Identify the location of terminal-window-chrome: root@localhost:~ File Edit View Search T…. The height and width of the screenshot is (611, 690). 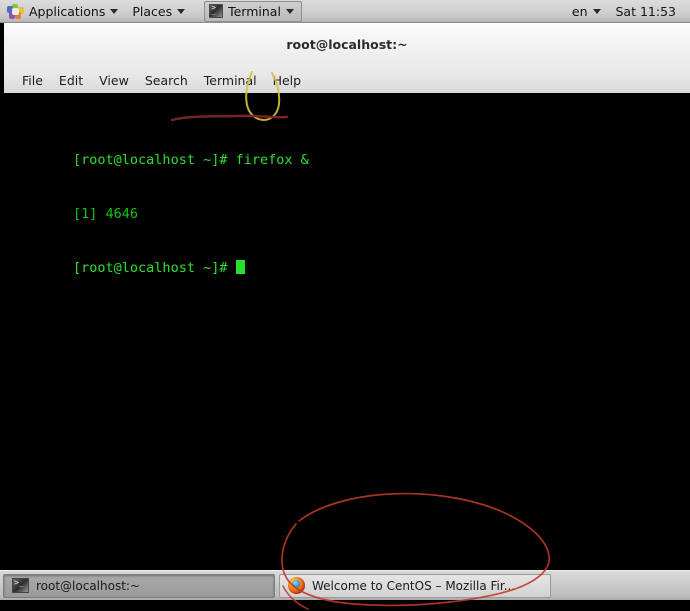
(347, 58).